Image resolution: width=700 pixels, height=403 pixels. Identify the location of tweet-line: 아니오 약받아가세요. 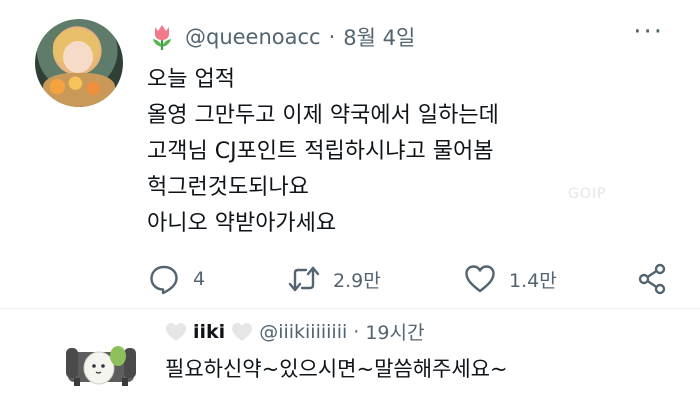
(242, 223).